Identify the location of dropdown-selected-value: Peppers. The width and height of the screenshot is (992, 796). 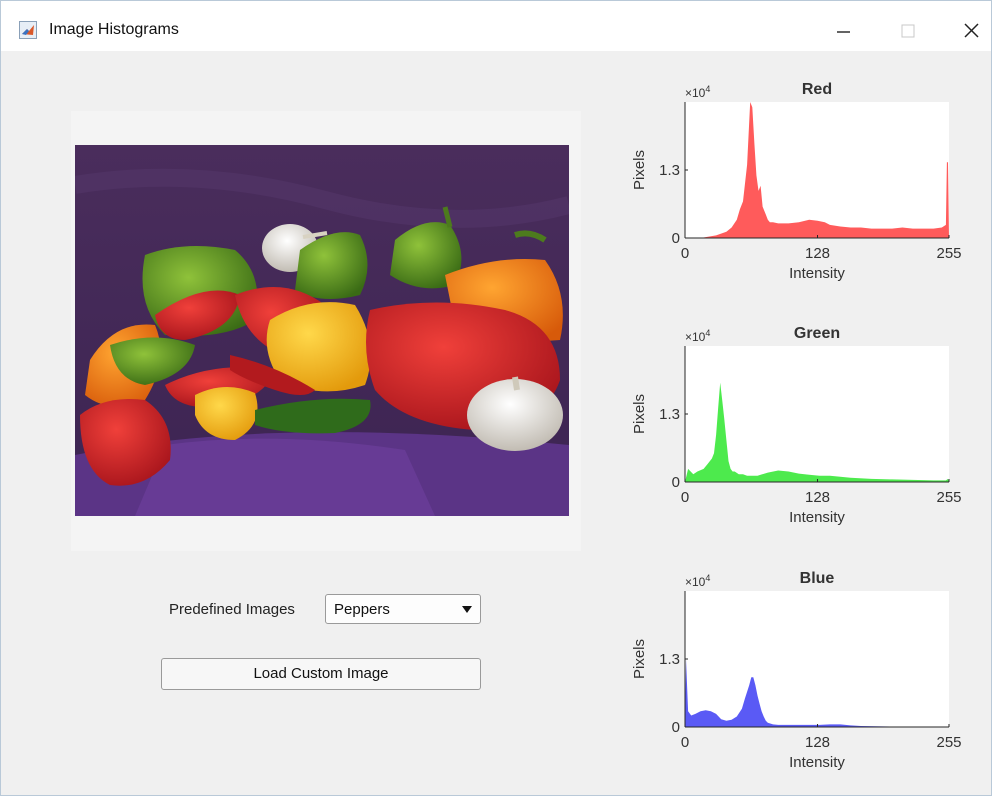
(362, 609).